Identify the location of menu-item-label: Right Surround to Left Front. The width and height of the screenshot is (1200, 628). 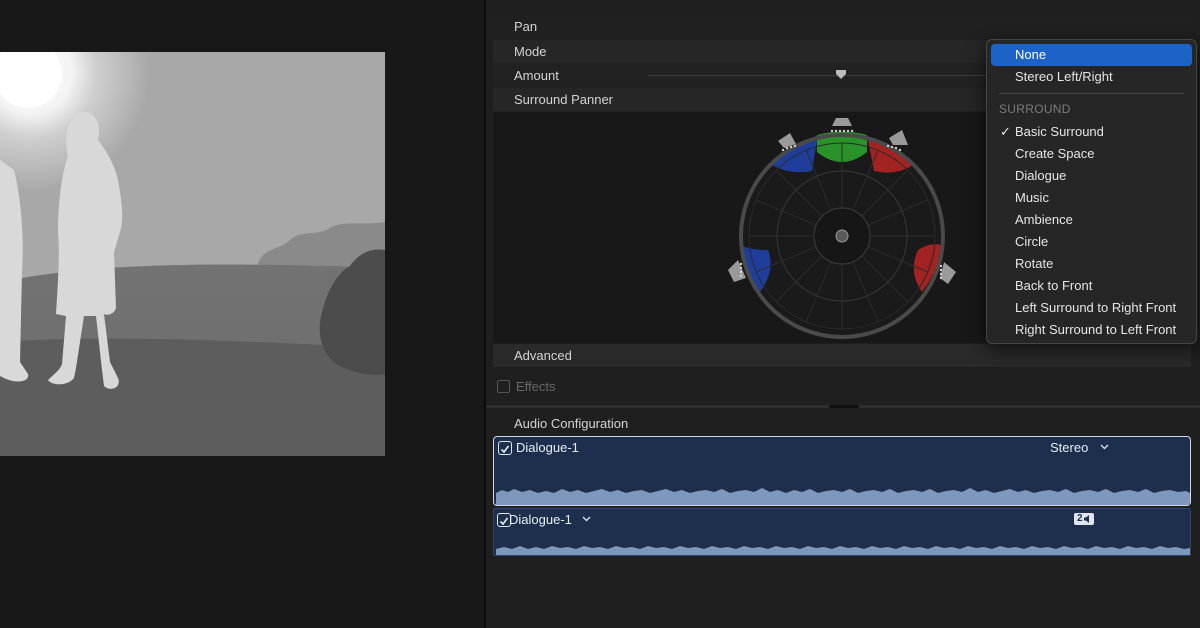
(1096, 329).